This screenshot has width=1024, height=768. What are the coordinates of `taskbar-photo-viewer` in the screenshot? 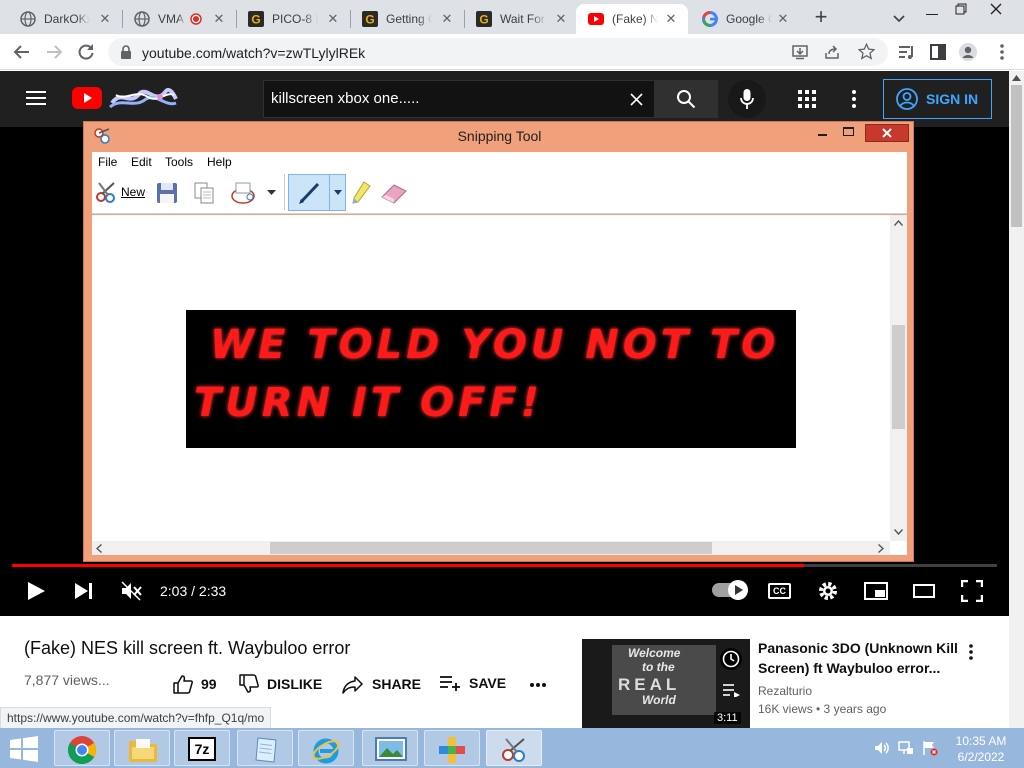 It's located at (390, 748).